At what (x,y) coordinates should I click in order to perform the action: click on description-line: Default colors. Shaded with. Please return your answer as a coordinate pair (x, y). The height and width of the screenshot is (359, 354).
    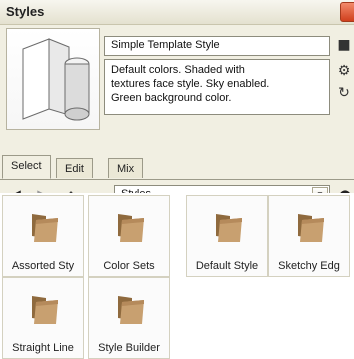
    Looking at the image, I should click on (178, 70).